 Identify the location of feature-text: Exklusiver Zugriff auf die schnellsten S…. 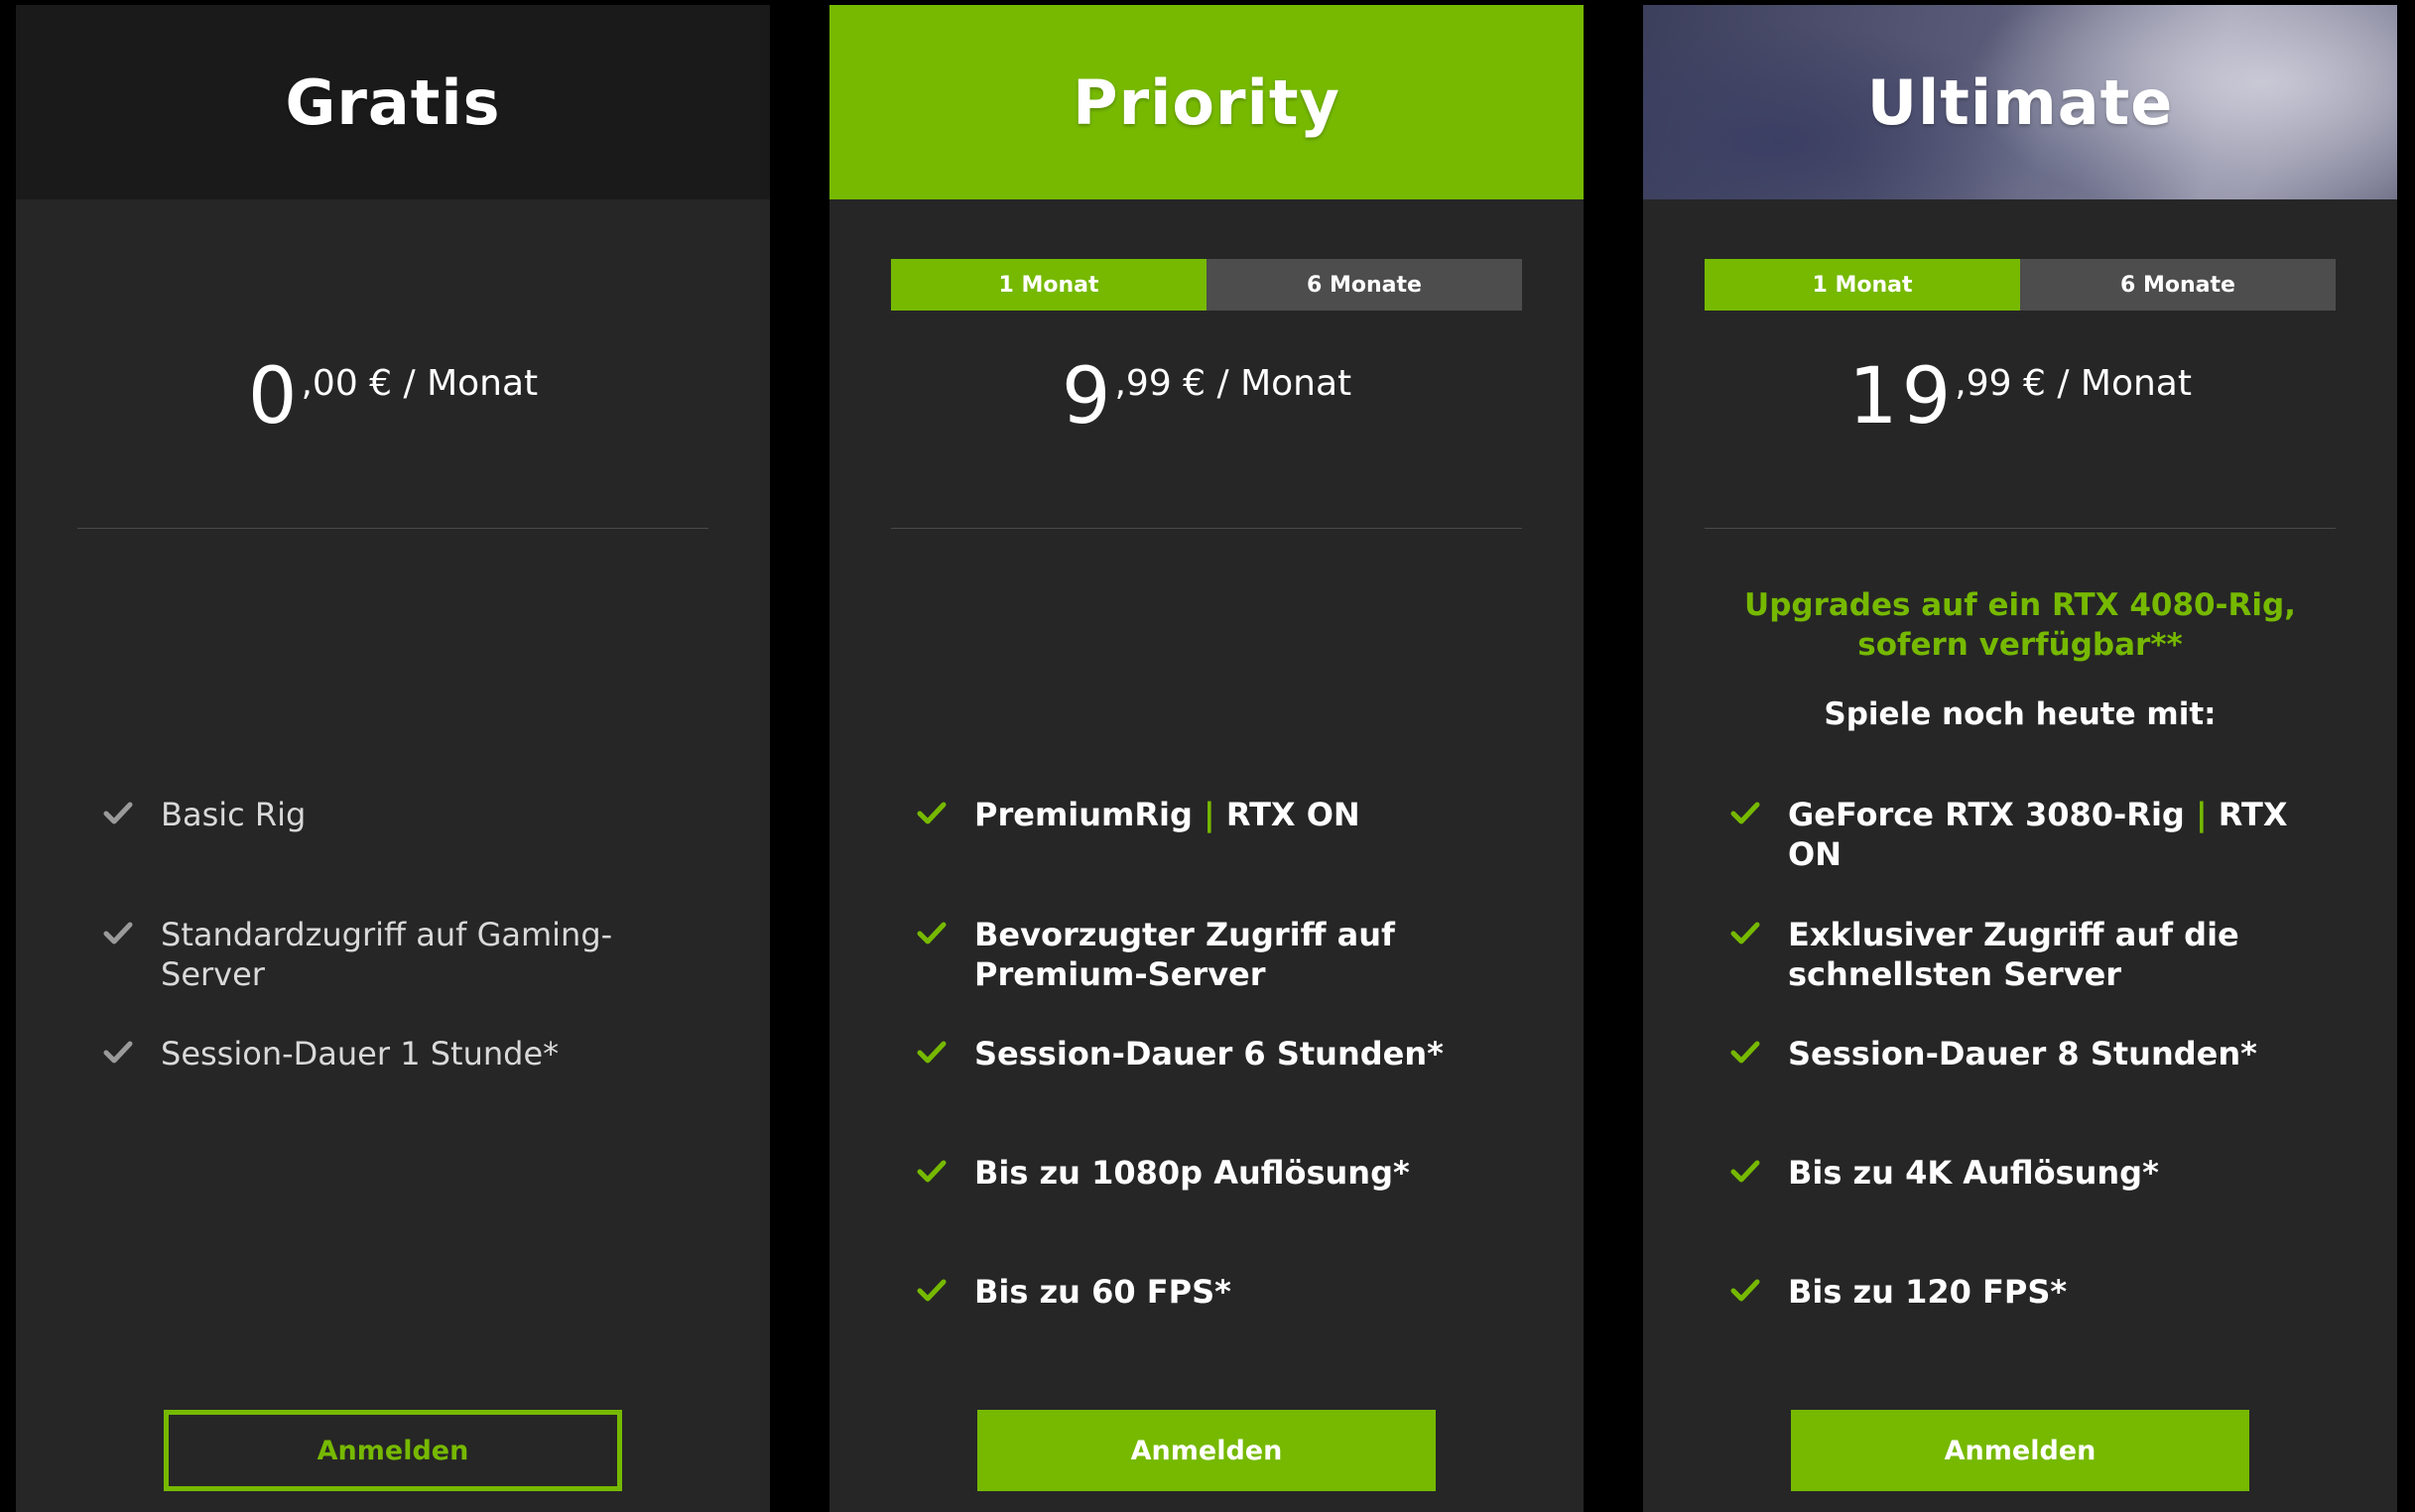
(2013, 954).